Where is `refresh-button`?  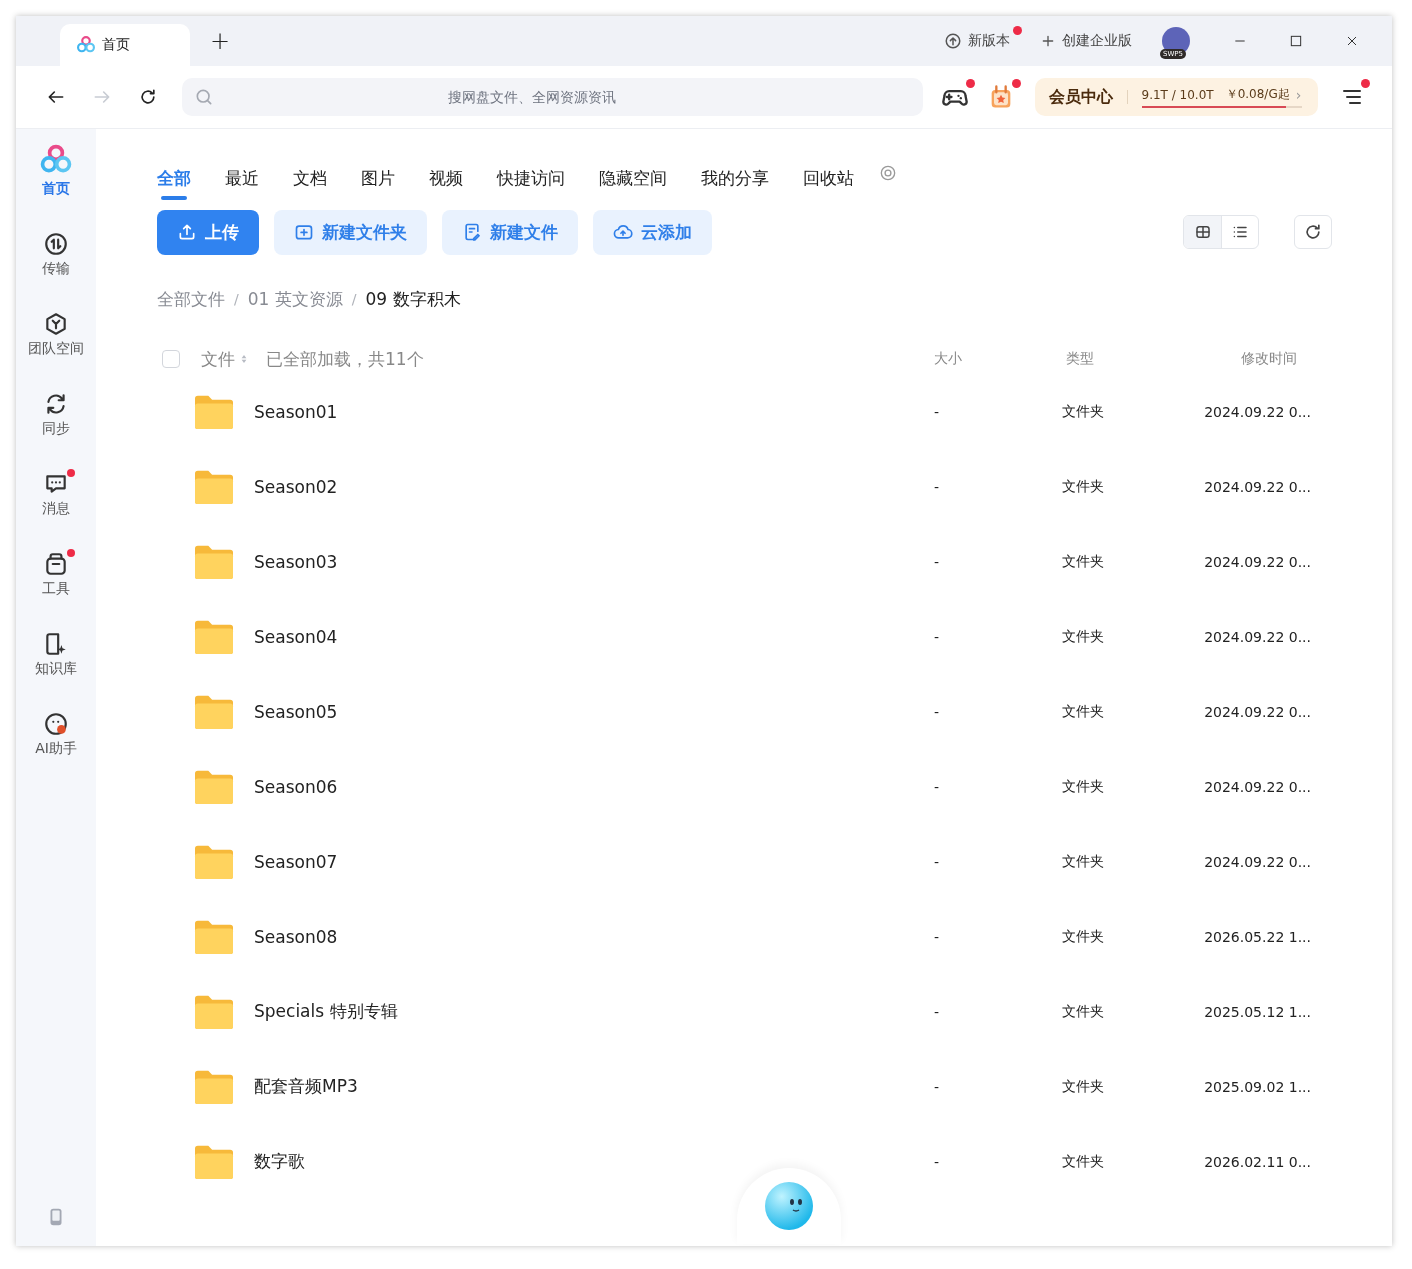
refresh-button is located at coordinates (1313, 232).